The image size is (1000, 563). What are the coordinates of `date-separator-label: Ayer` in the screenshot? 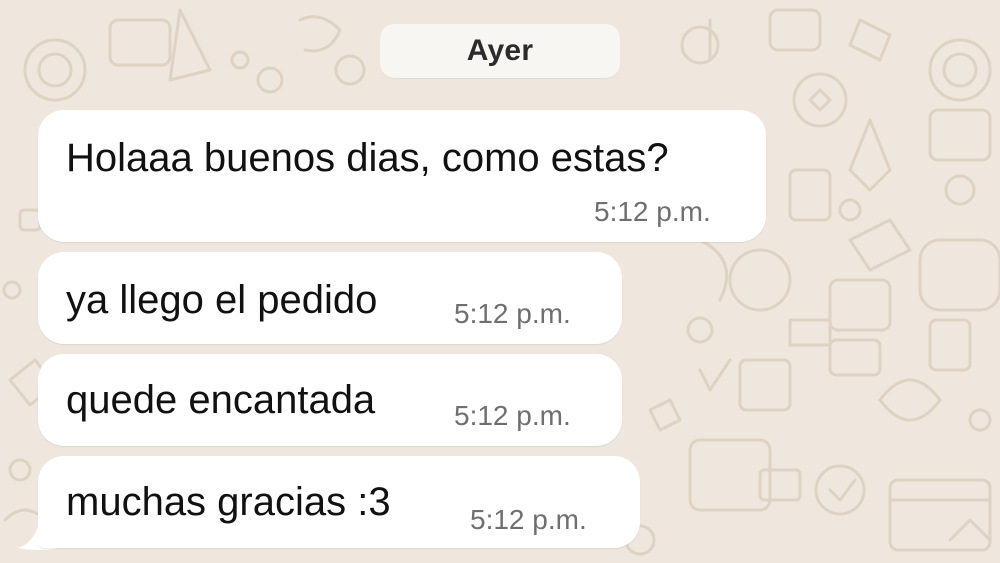 It's located at (500, 50).